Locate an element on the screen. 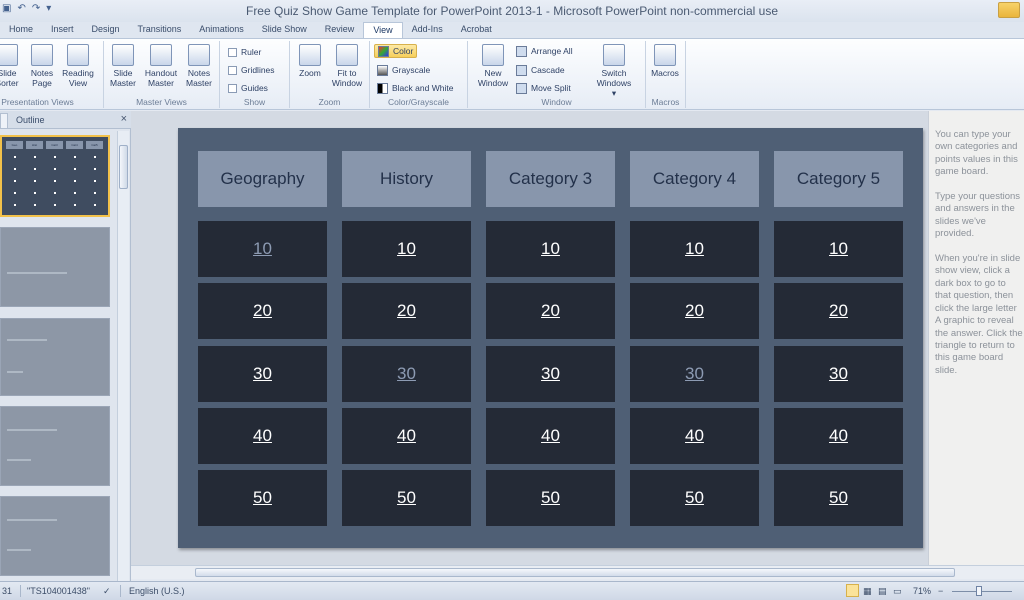 The image size is (1024, 600). slide-sorter-view-icon: ▦ is located at coordinates (867, 591).